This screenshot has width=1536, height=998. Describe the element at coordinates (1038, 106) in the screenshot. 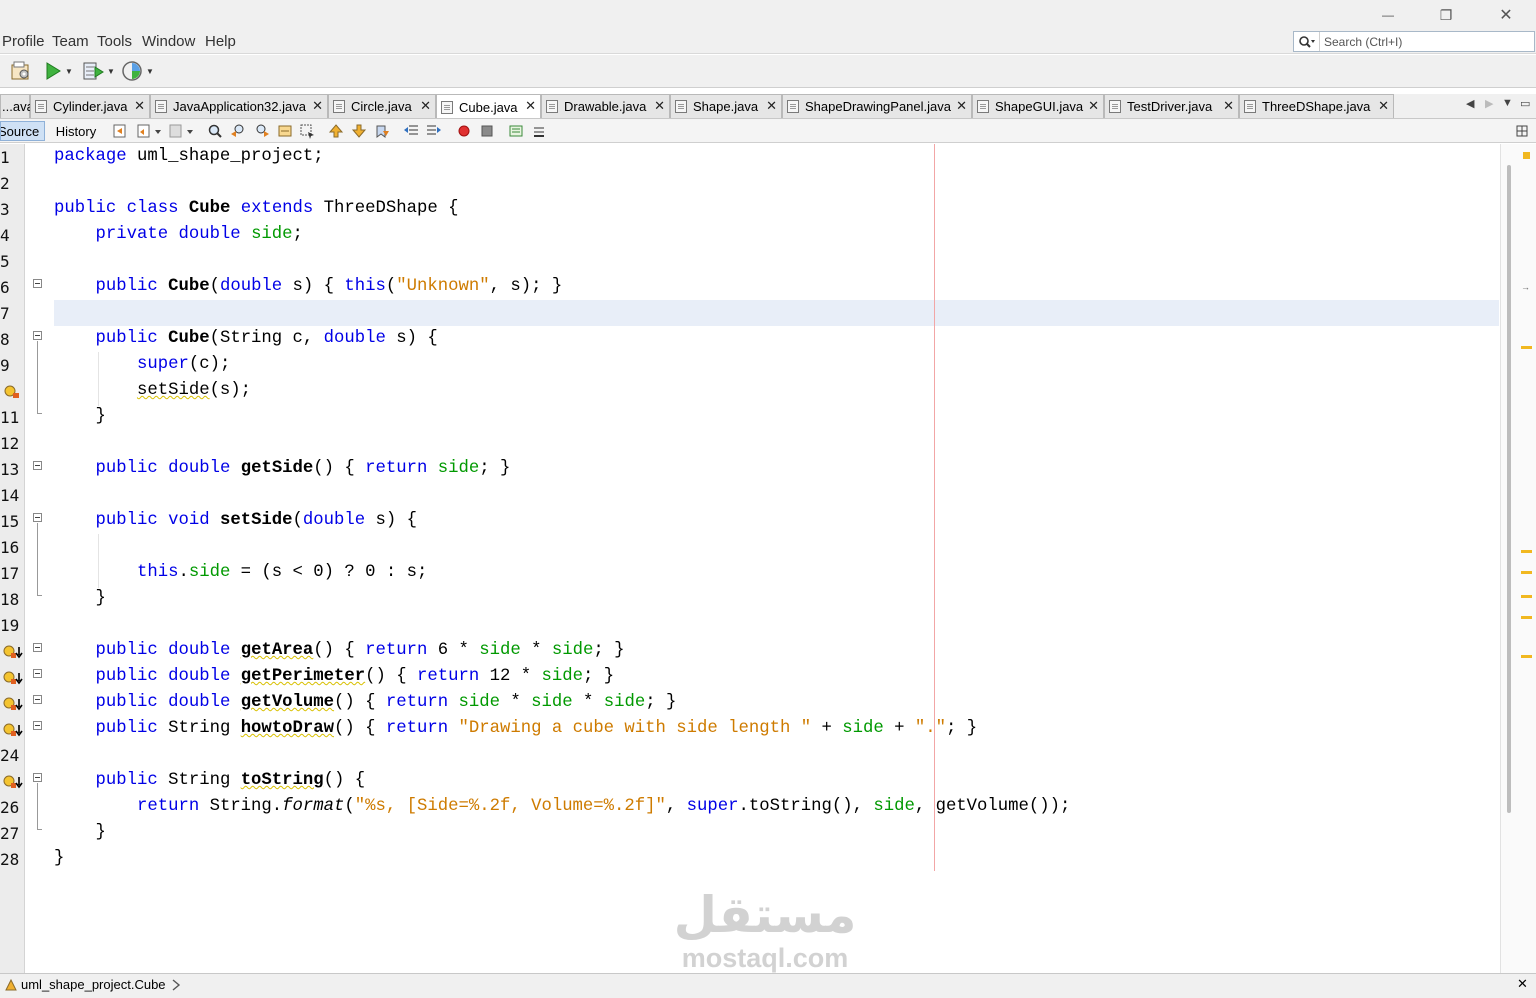

I see `tab-shapegui: ShapeGUI.java ✕` at that location.